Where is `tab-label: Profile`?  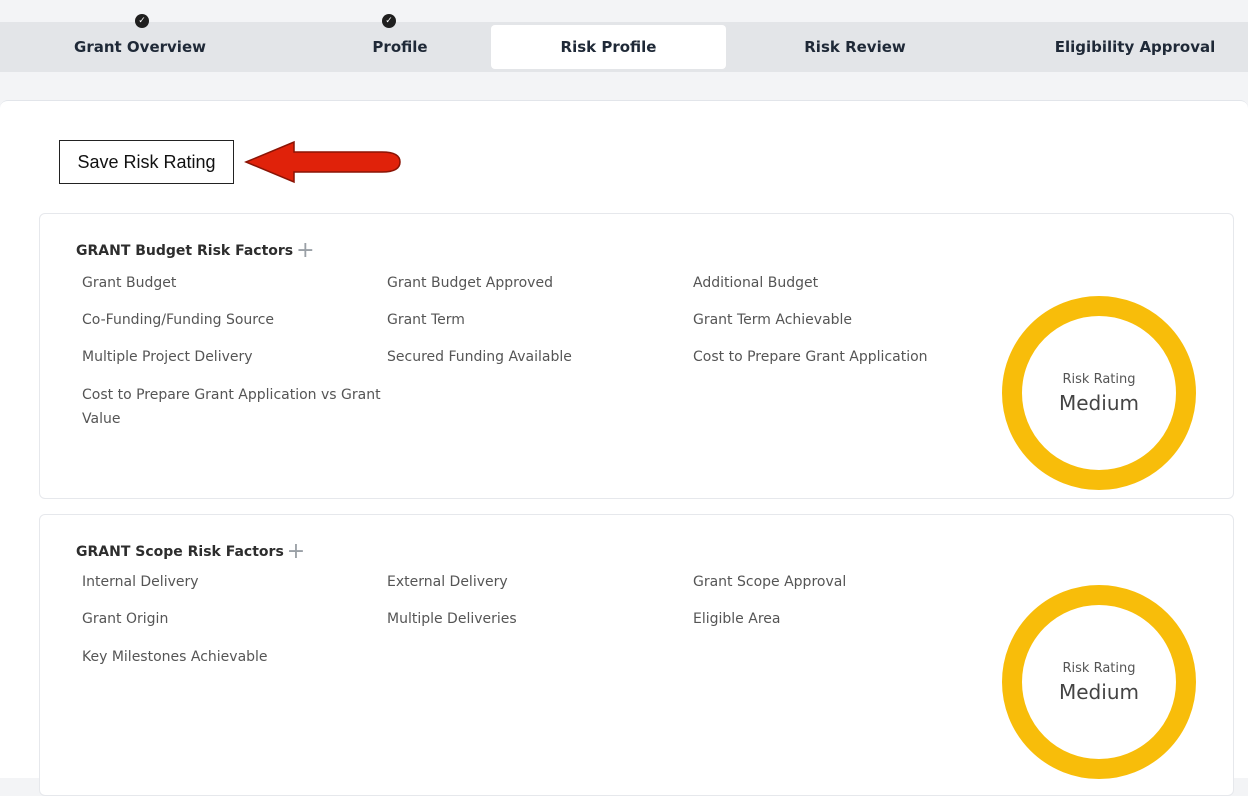
tab-label: Profile is located at coordinates (400, 47).